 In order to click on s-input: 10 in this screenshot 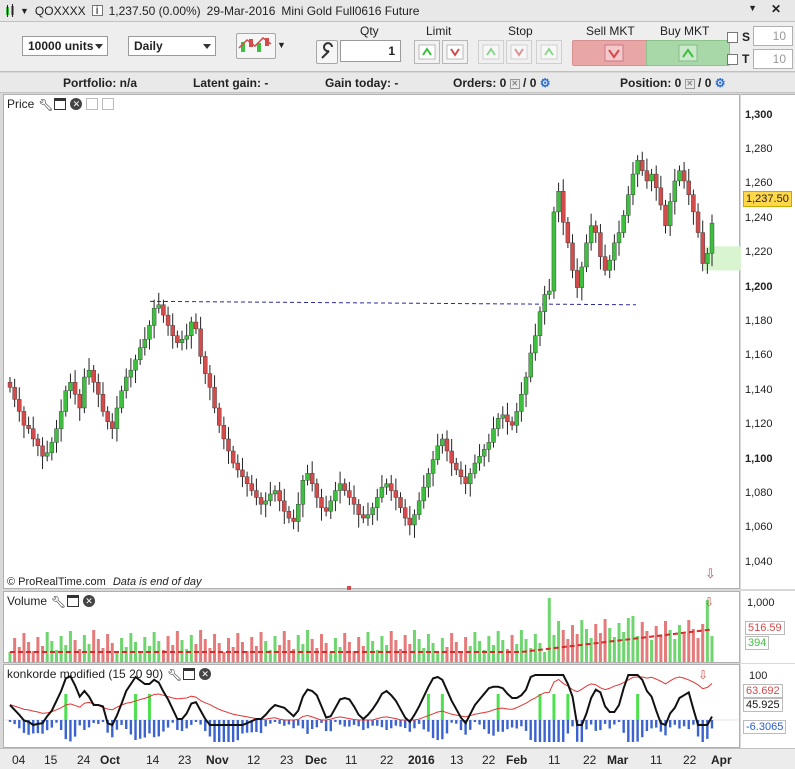, I will do `click(773, 36)`.